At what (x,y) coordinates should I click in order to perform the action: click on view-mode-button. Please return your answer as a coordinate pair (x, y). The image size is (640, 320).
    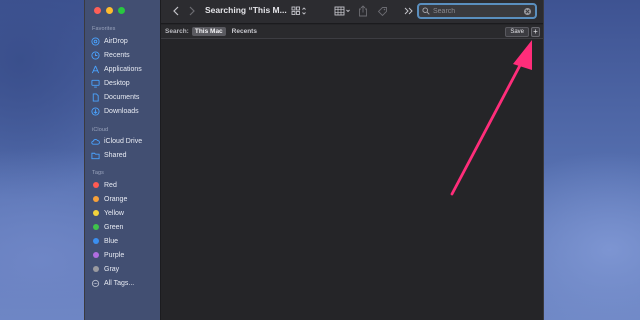
    Looking at the image, I should click on (299, 11).